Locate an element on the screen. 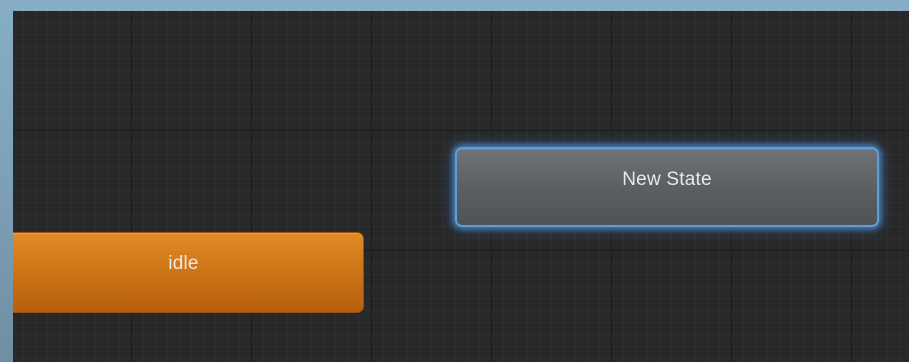 Image resolution: width=909 pixels, height=362 pixels. state-node-idle: idle is located at coordinates (188, 272).